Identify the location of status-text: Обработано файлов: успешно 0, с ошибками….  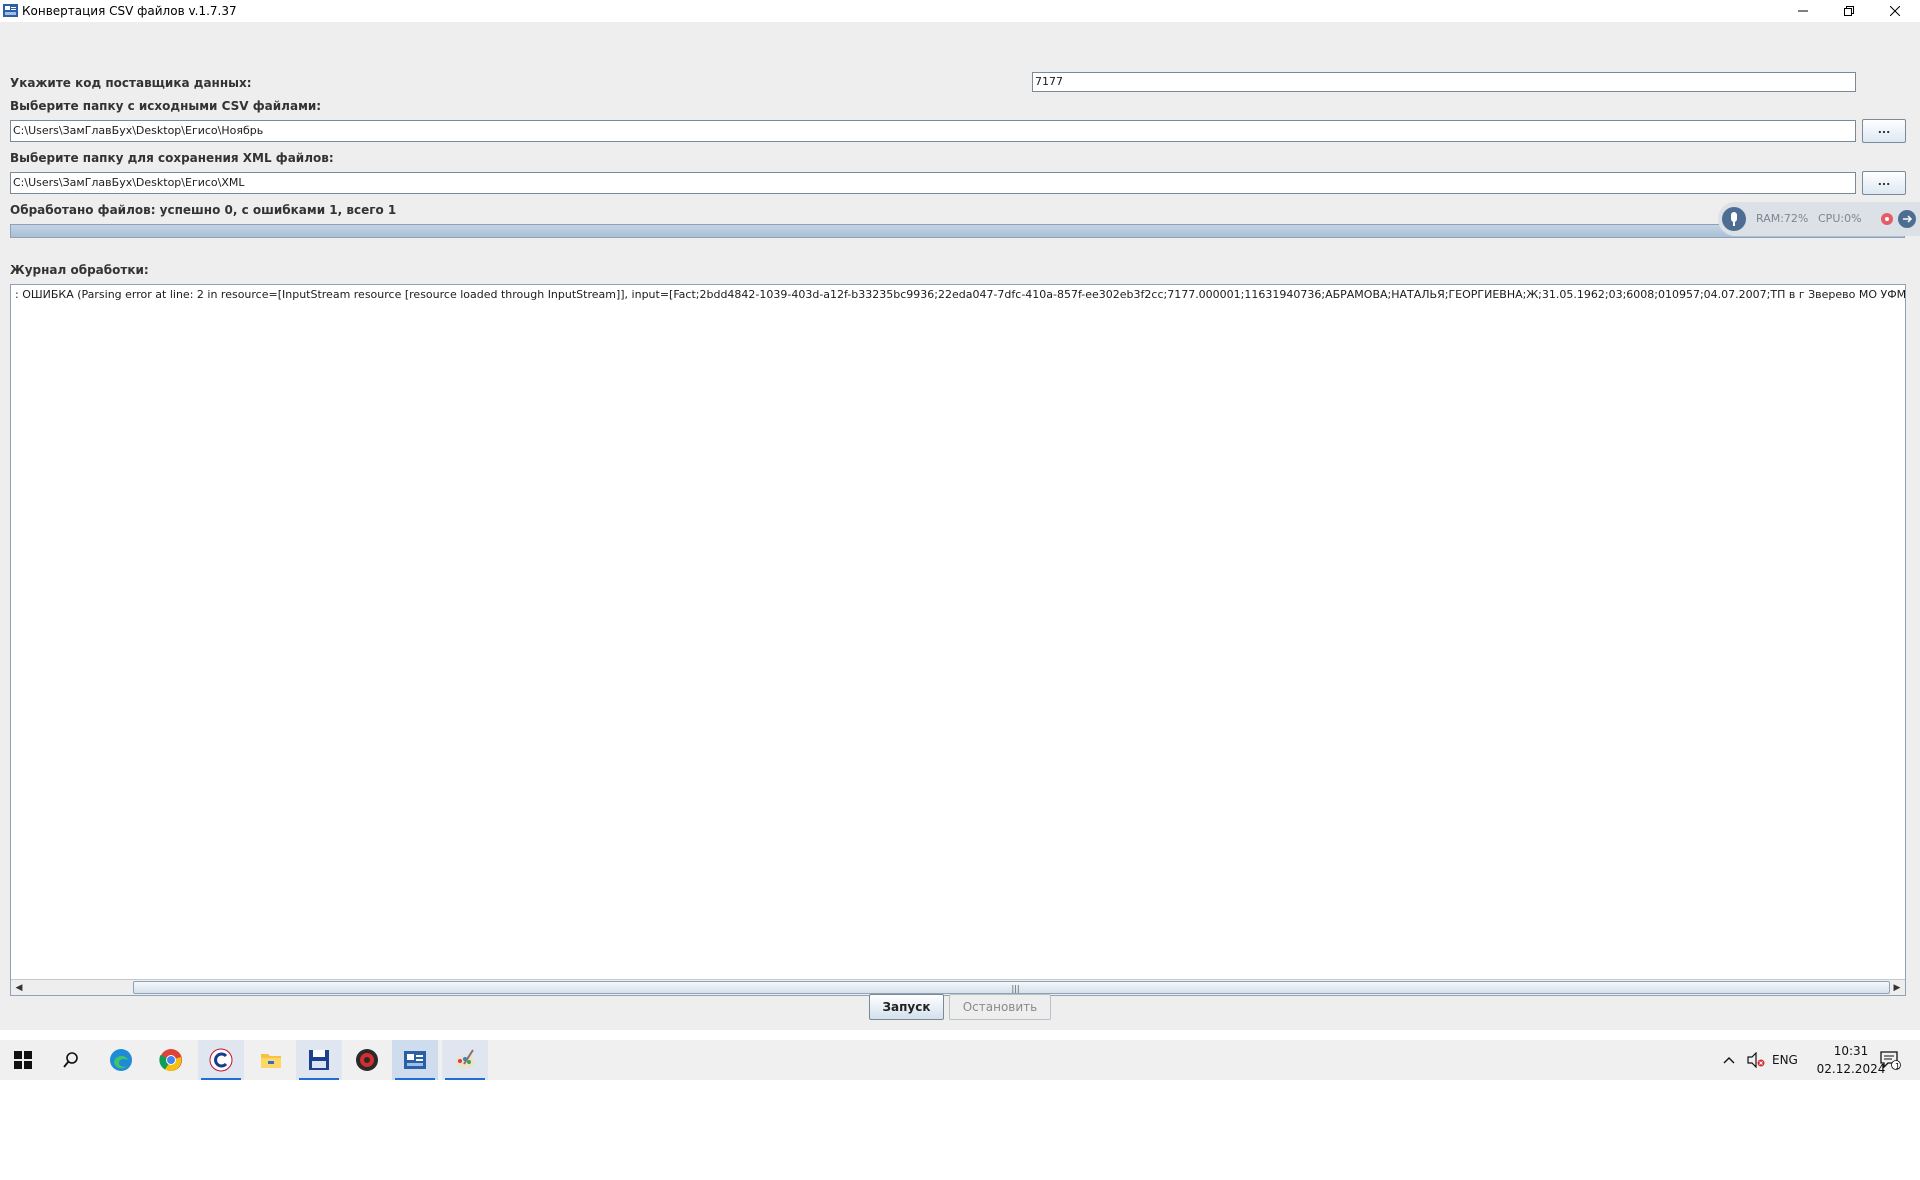
(203, 210).